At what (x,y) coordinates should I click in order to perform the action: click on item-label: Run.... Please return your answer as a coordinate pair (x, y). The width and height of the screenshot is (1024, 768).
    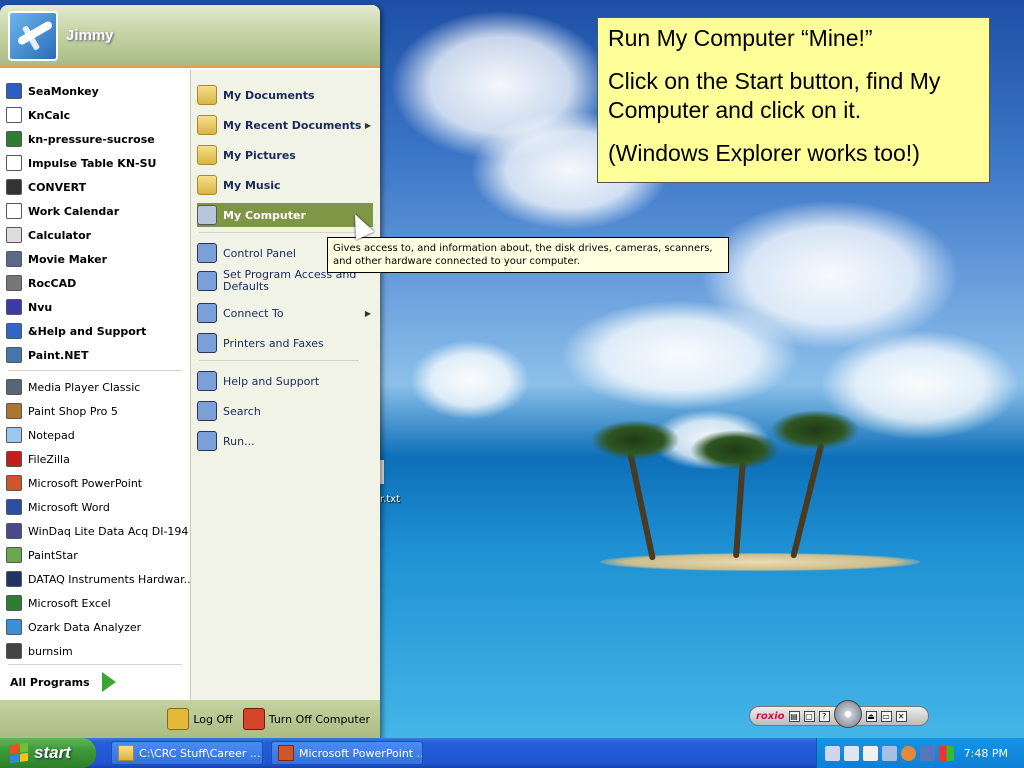
    Looking at the image, I should click on (239, 441).